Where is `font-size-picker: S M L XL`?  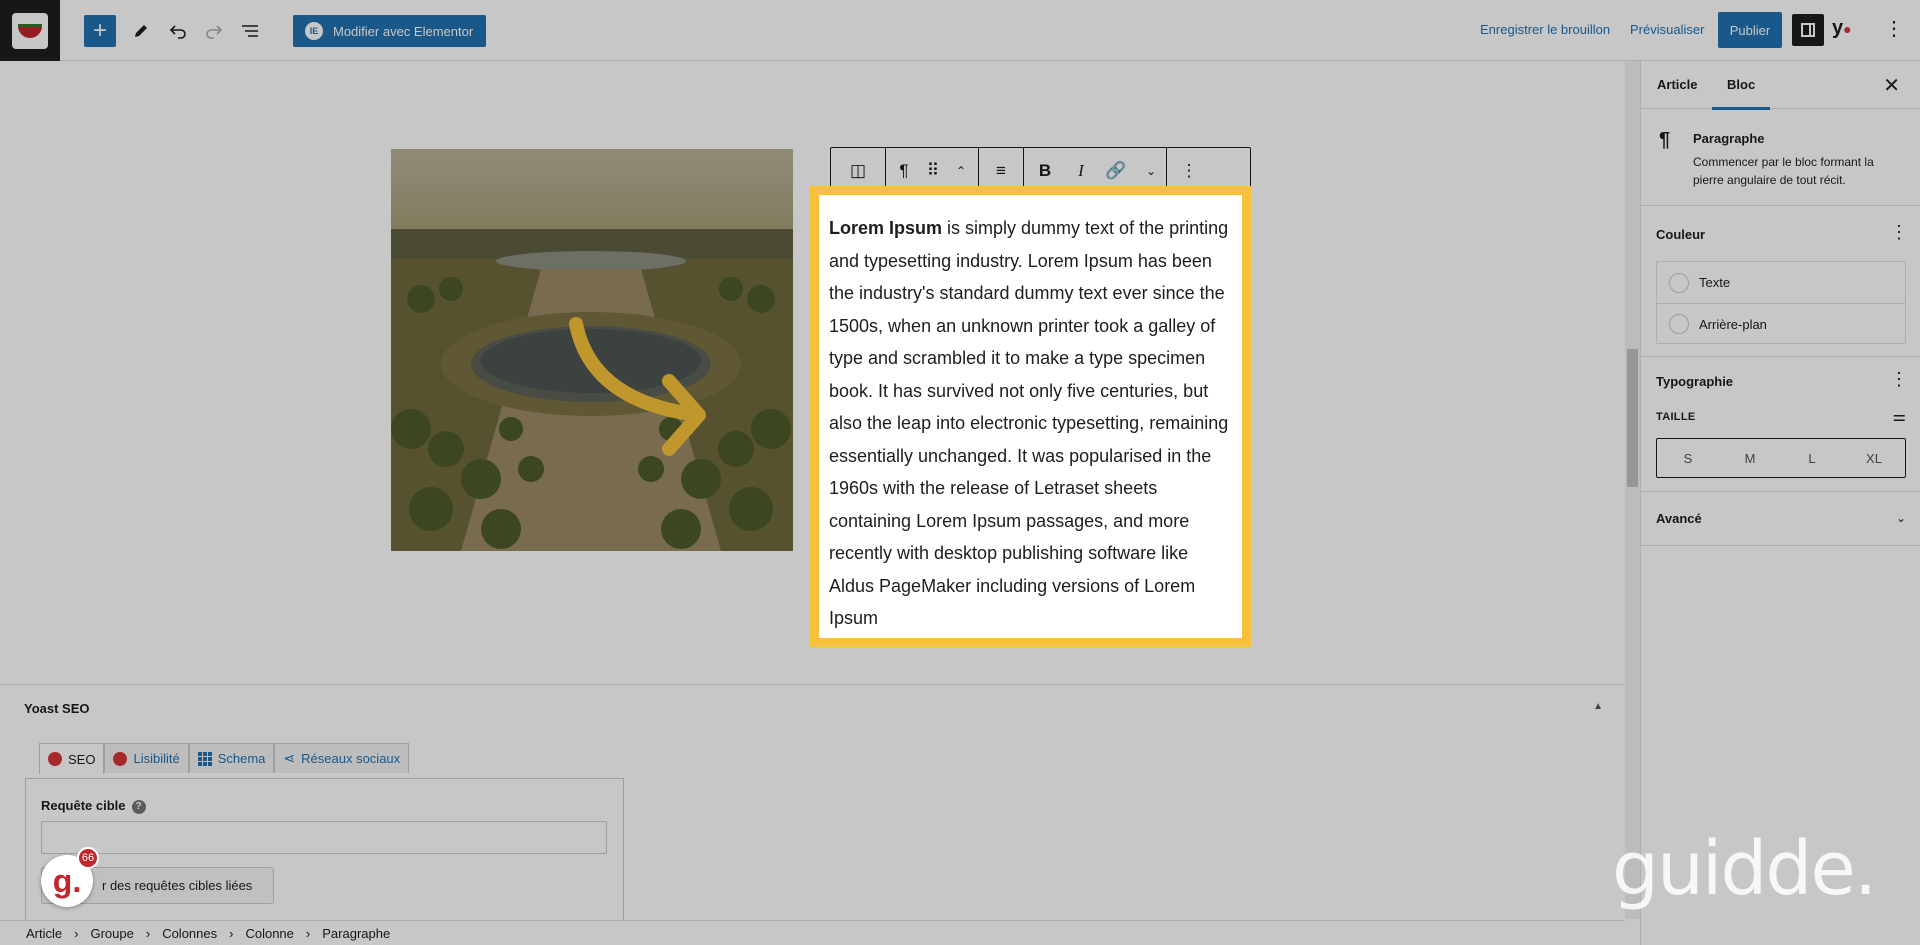 font-size-picker: S M L XL is located at coordinates (1781, 458).